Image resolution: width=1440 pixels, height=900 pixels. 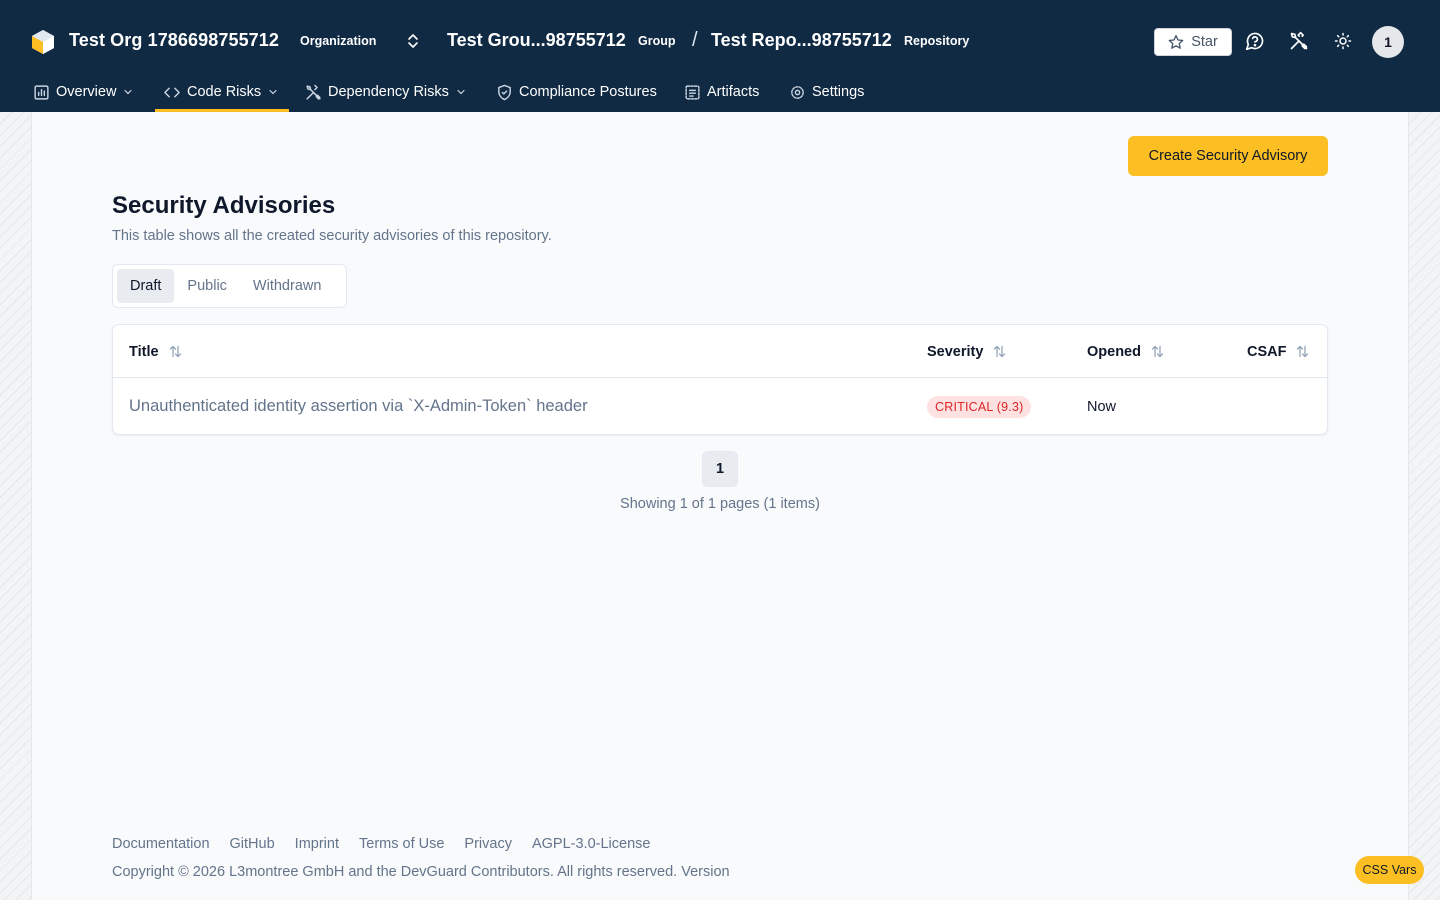 I want to click on user-avatar: 1, so click(x=1388, y=42).